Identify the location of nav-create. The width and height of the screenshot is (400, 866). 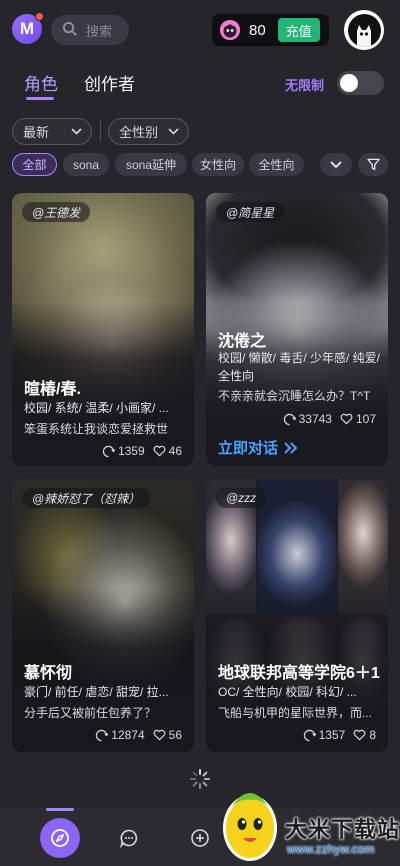
(200, 838).